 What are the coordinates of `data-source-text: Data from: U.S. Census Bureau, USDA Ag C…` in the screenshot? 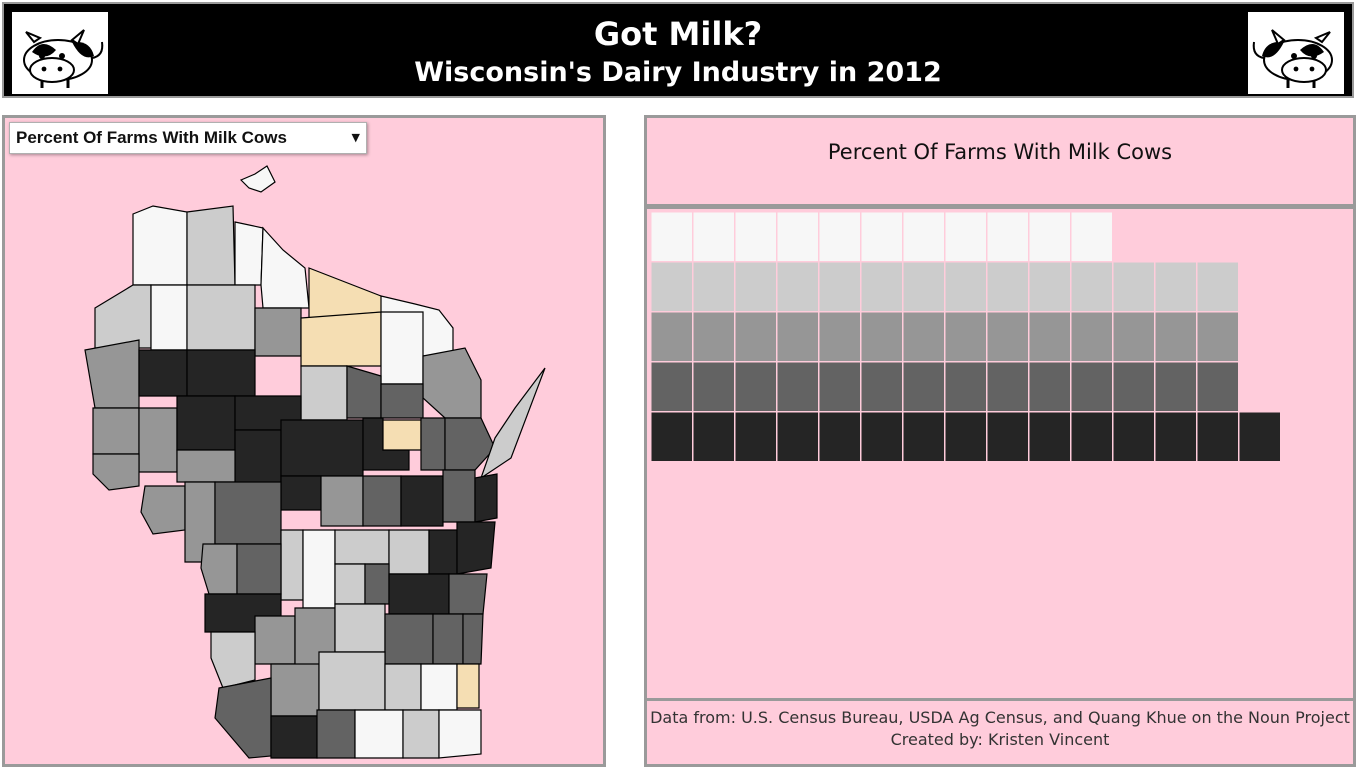 It's located at (1000, 717).